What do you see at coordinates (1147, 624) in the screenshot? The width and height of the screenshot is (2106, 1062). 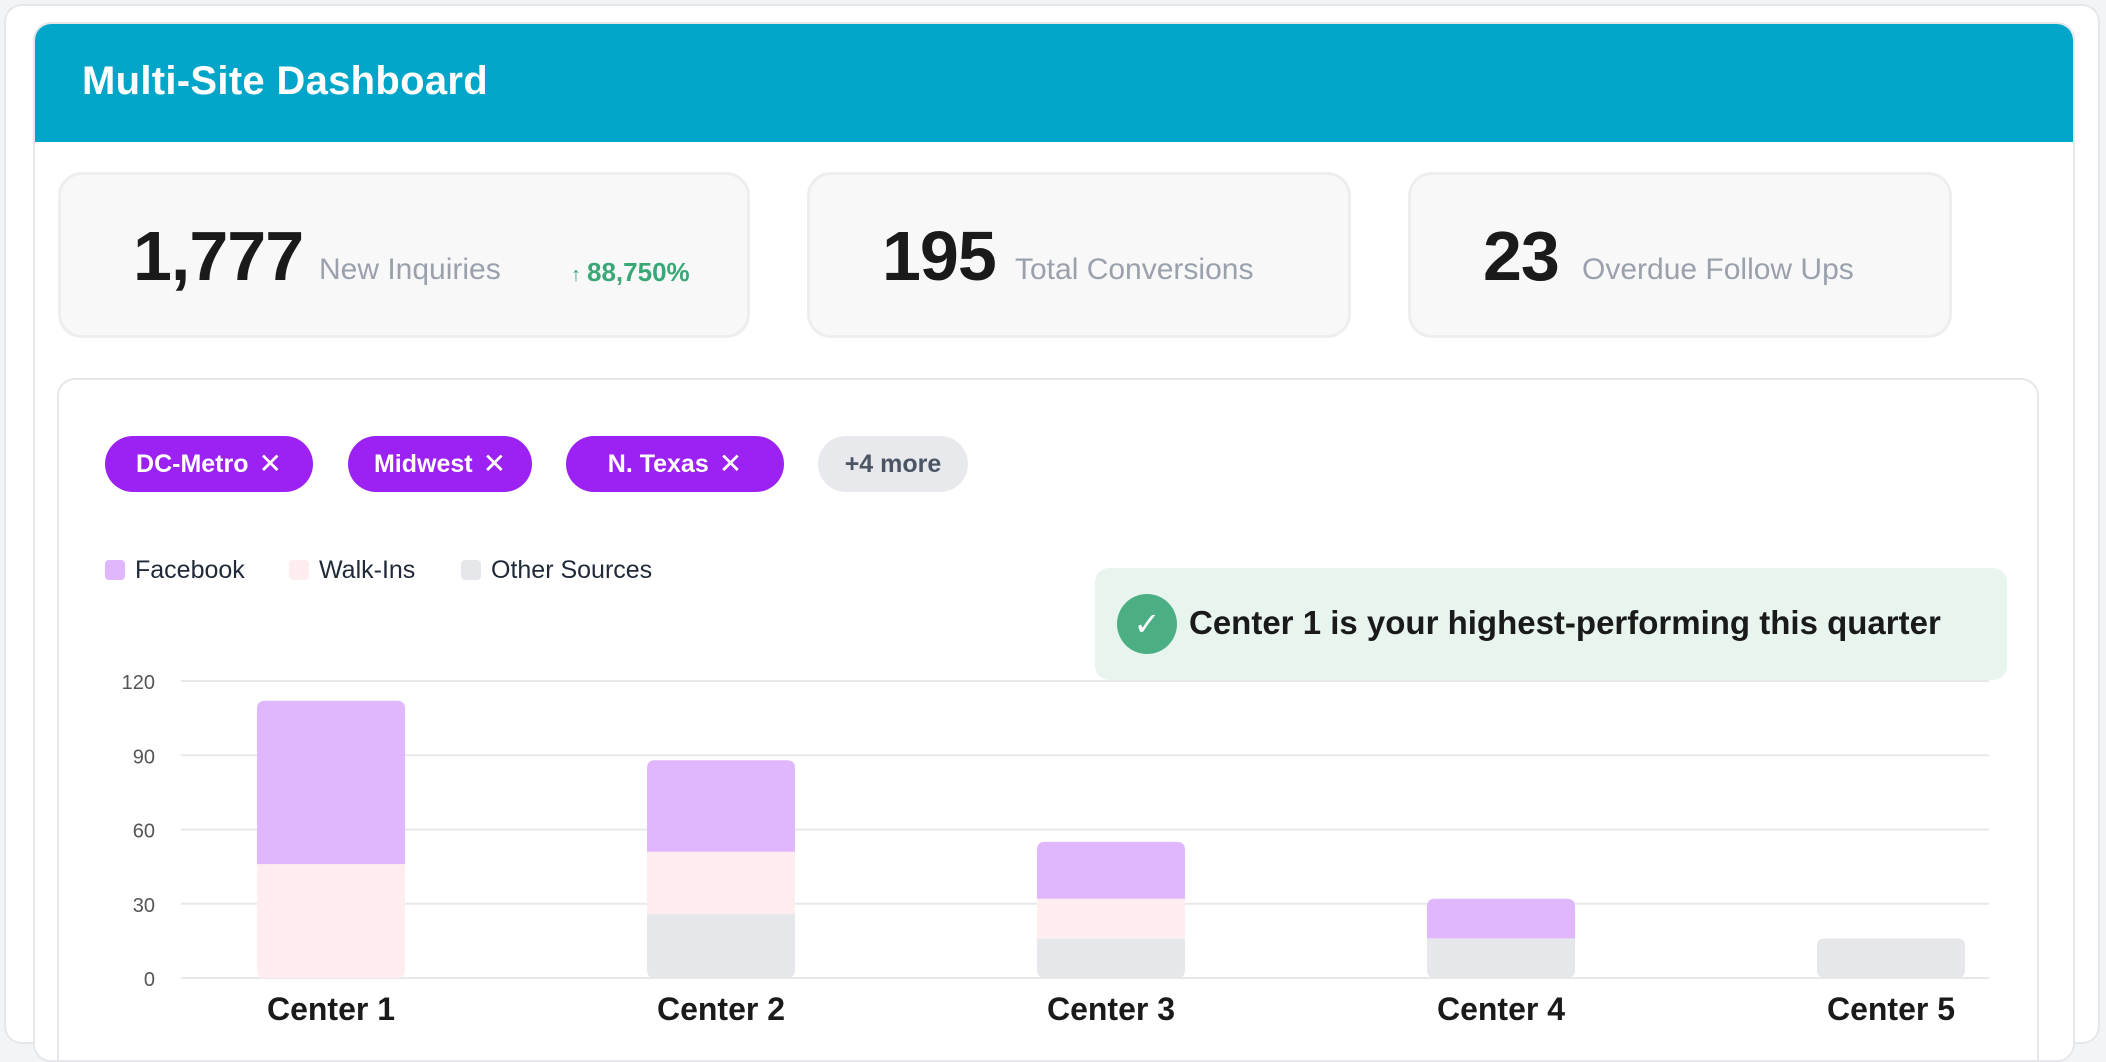 I see `check-icon: ✓` at bounding box center [1147, 624].